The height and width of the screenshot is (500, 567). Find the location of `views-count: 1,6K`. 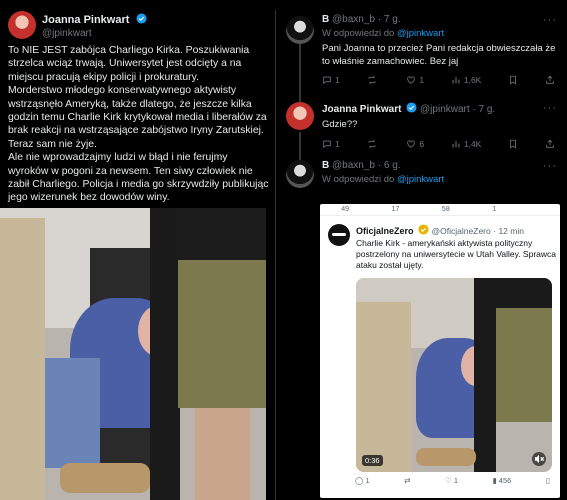

views-count: 1,6K is located at coordinates (472, 80).